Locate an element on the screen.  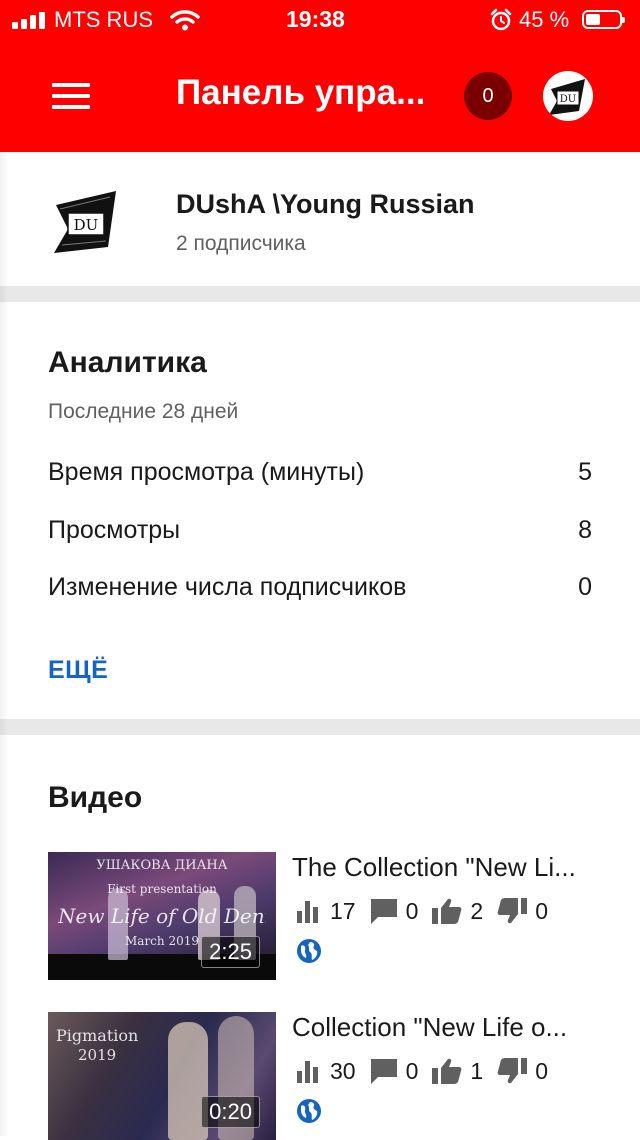
channel-logo: DU is located at coordinates (87, 221).